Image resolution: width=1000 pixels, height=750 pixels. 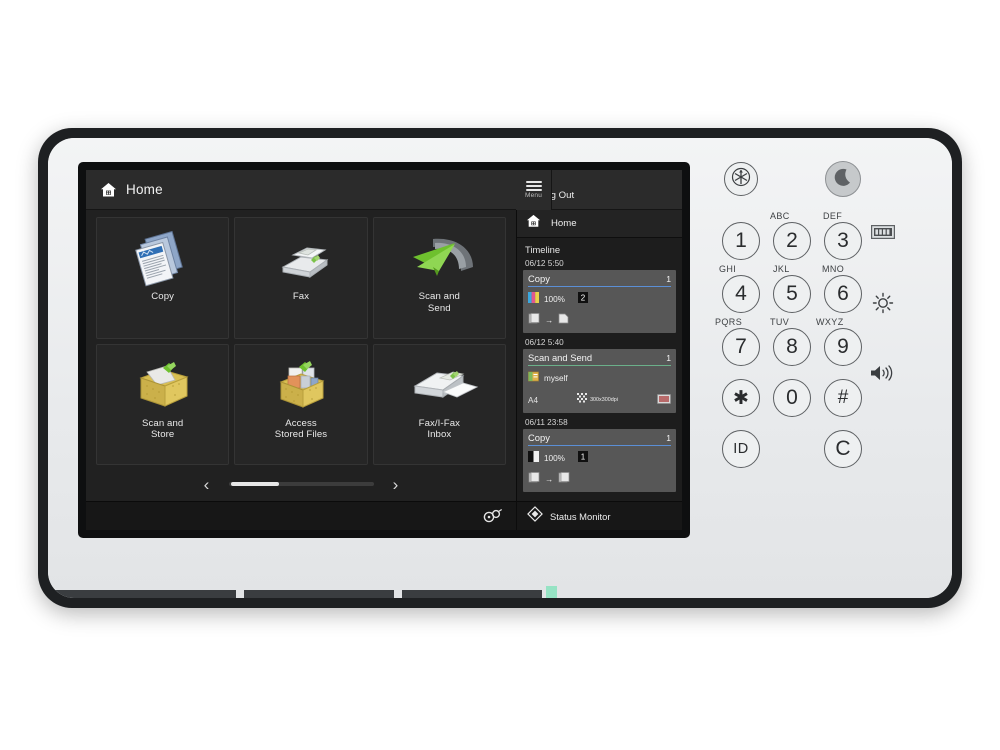 What do you see at coordinates (124, 190) in the screenshot?
I see `home-breadcrumb: Home` at bounding box center [124, 190].